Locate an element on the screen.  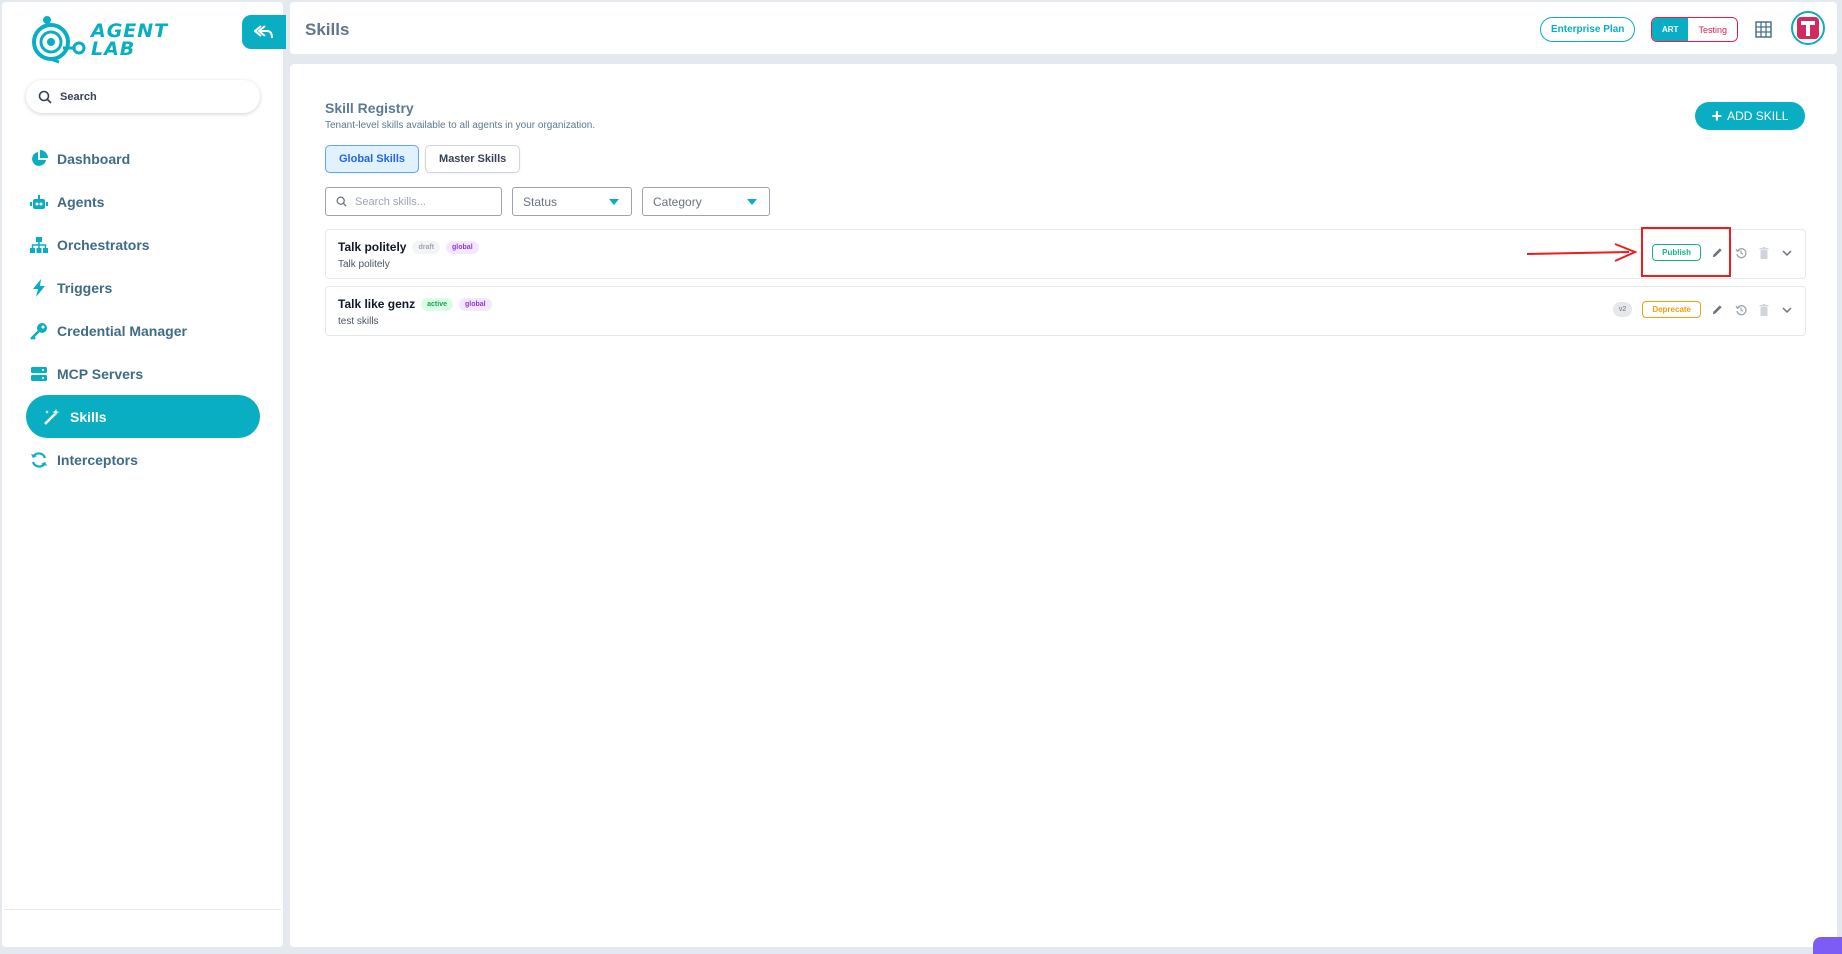
logo-text: AGENT LAB is located at coordinates (129, 41).